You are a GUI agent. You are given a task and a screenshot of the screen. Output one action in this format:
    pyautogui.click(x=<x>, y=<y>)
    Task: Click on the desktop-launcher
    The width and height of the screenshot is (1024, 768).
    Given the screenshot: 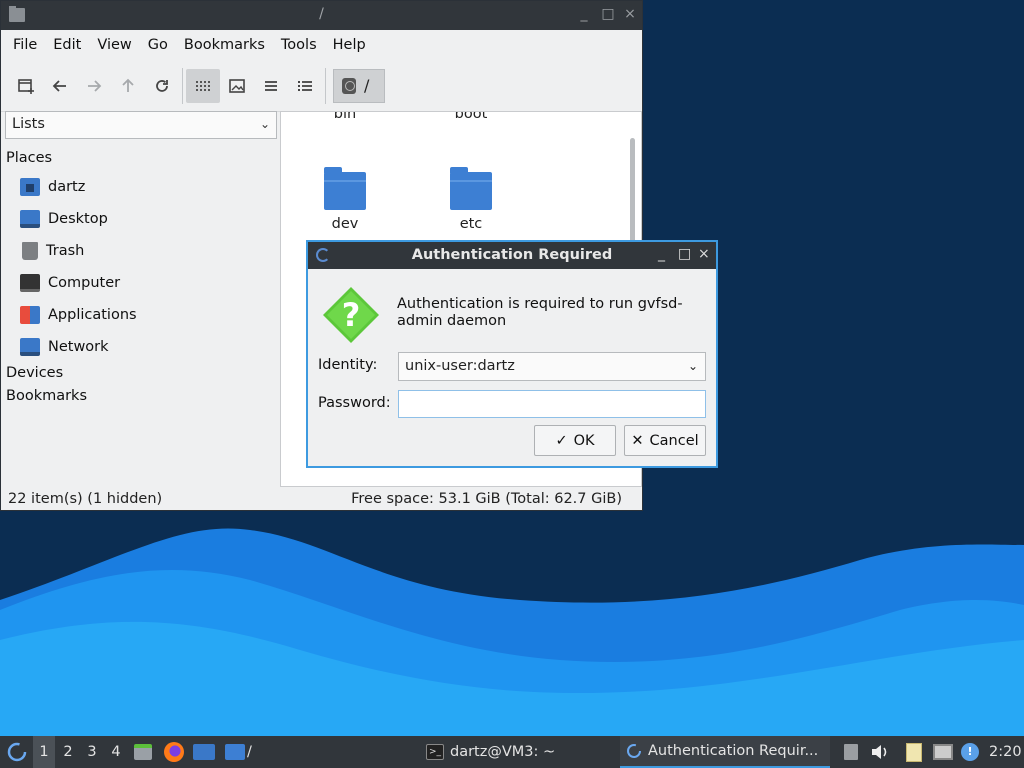 What is the action you would take?
    pyautogui.click(x=204, y=752)
    